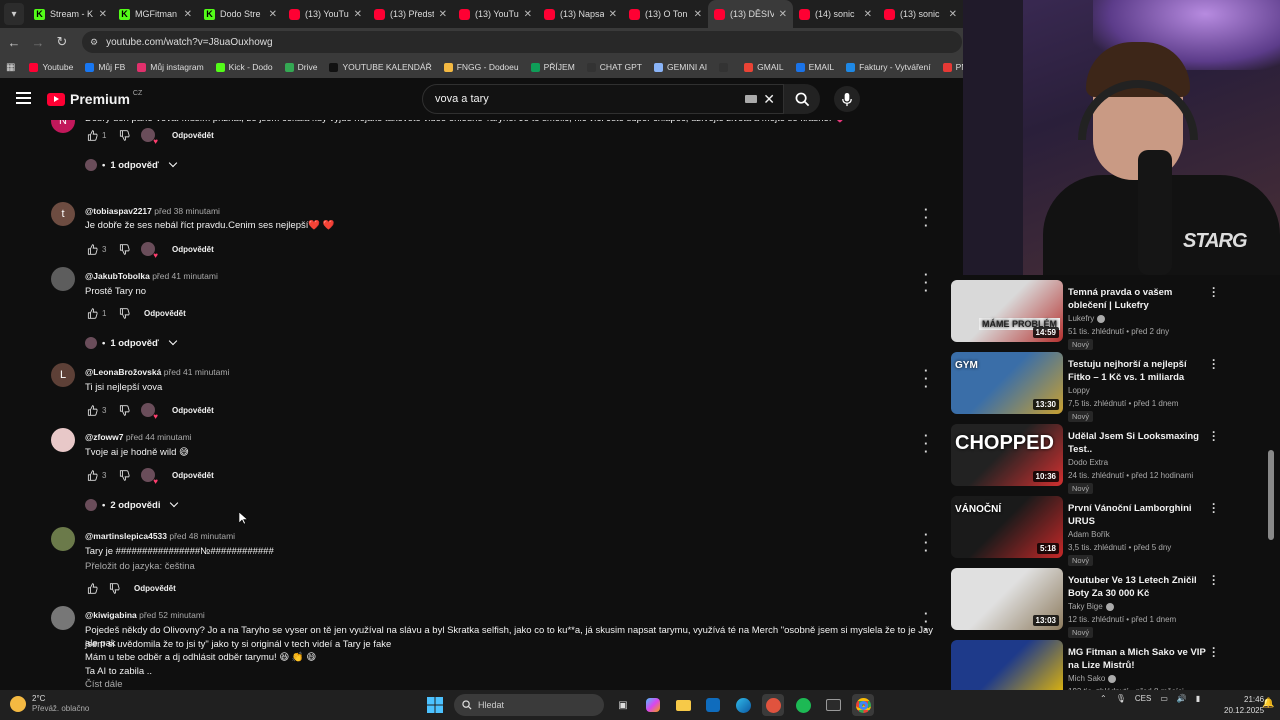 The height and width of the screenshot is (720, 1280). I want to click on taskbar-search: Hledat, so click(529, 705).